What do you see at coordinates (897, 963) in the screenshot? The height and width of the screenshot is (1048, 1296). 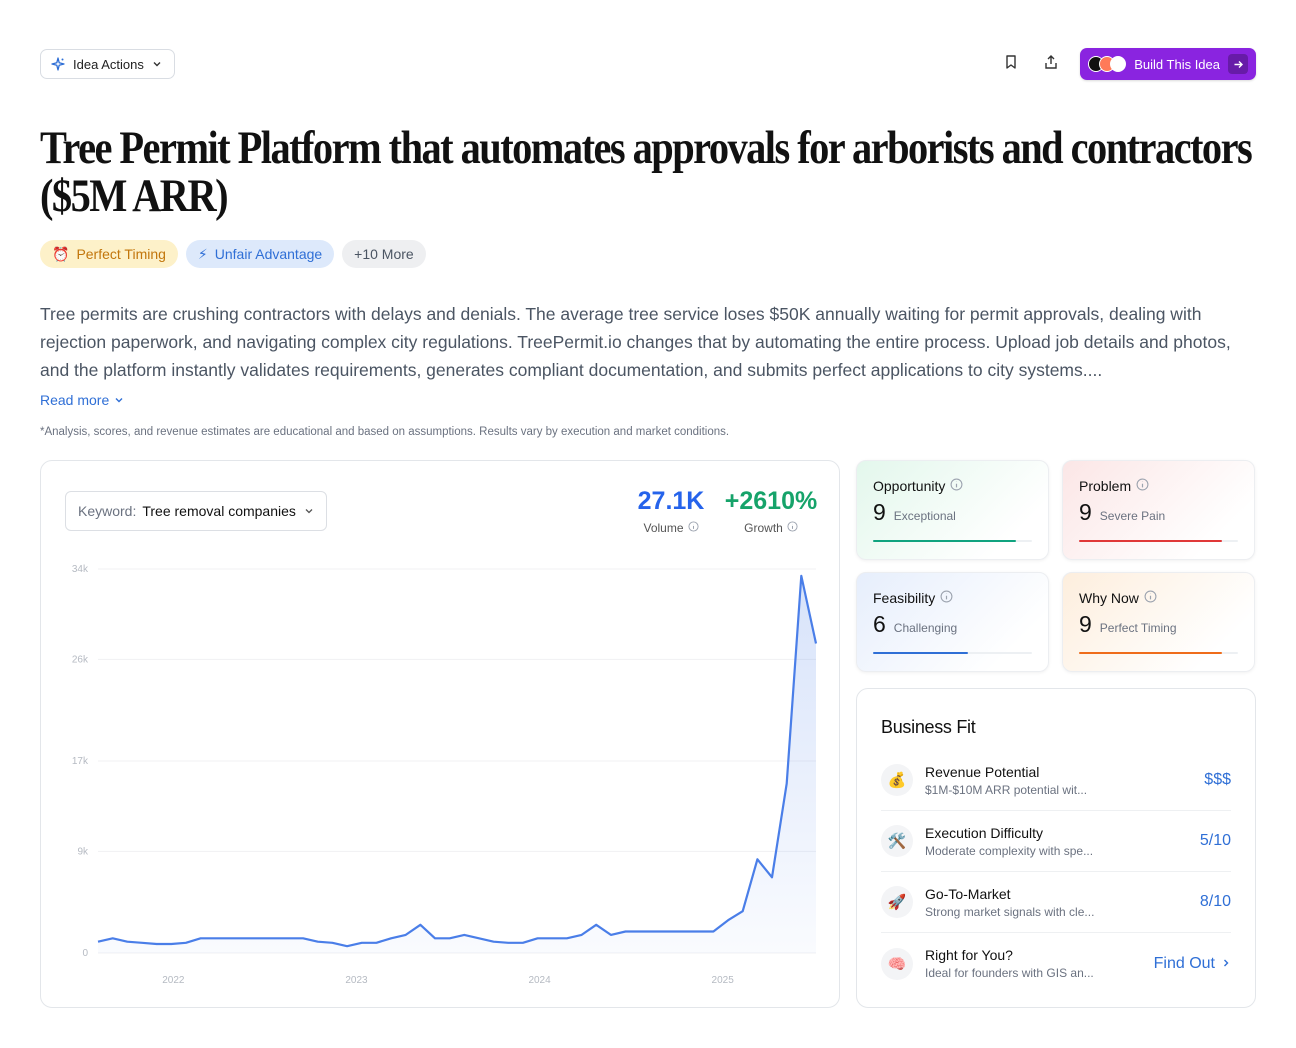 I see `brain-icon: 🧠` at bounding box center [897, 963].